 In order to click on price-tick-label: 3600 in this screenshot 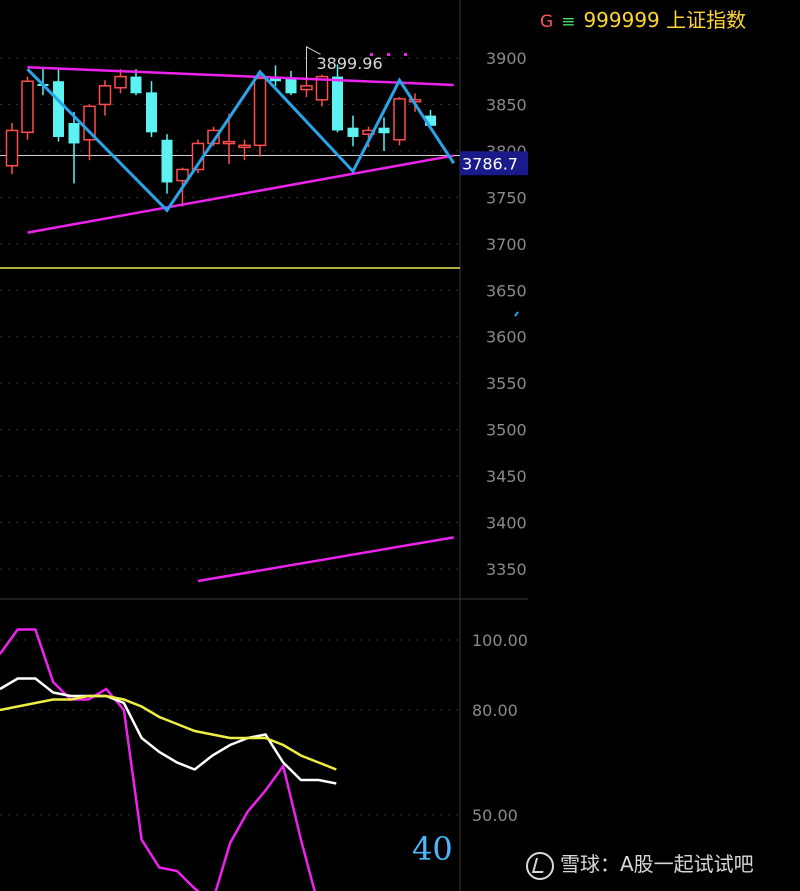, I will do `click(506, 337)`.